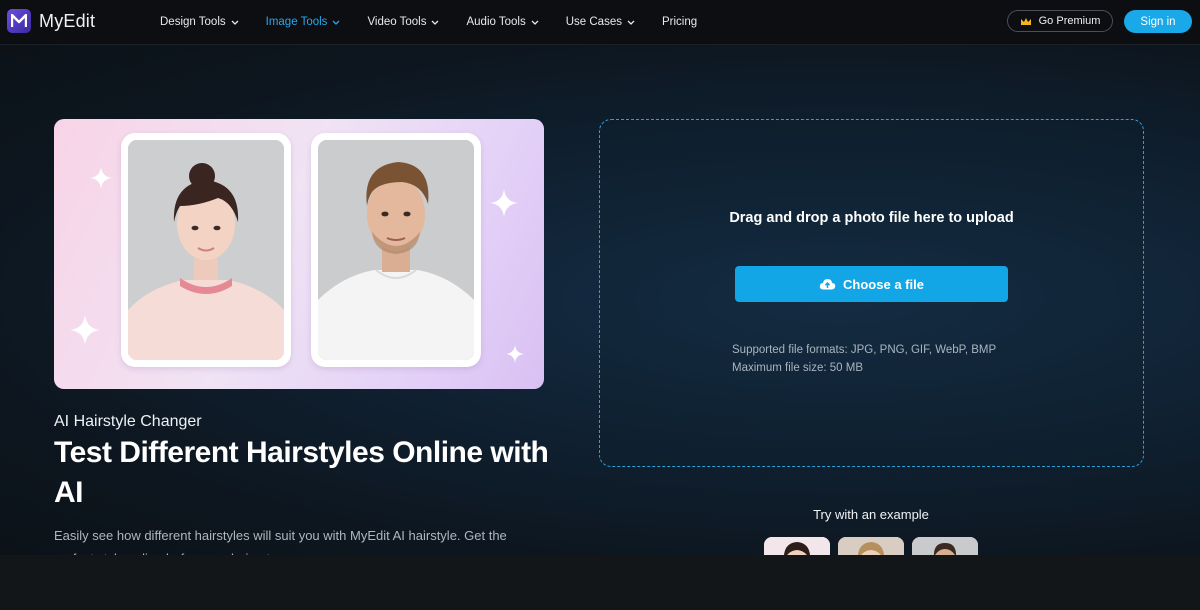 Image resolution: width=1200 pixels, height=610 pixels. I want to click on choose-file-button: Choose a file, so click(871, 284).